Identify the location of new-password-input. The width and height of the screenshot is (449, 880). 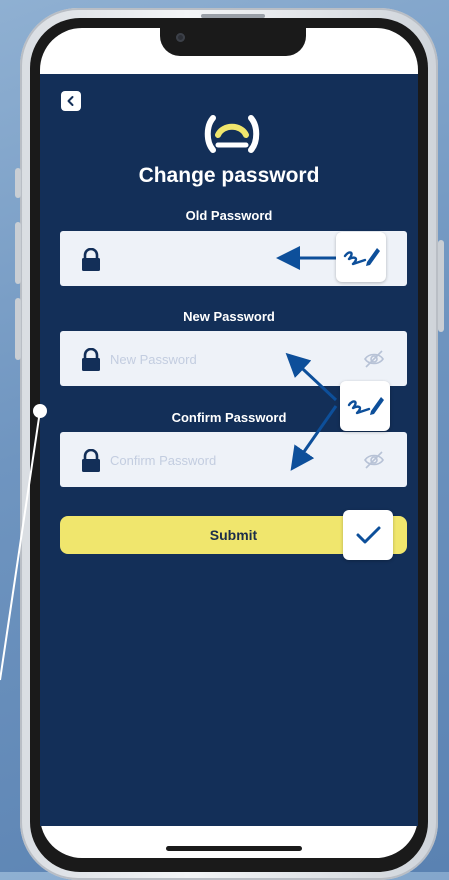
(230, 359).